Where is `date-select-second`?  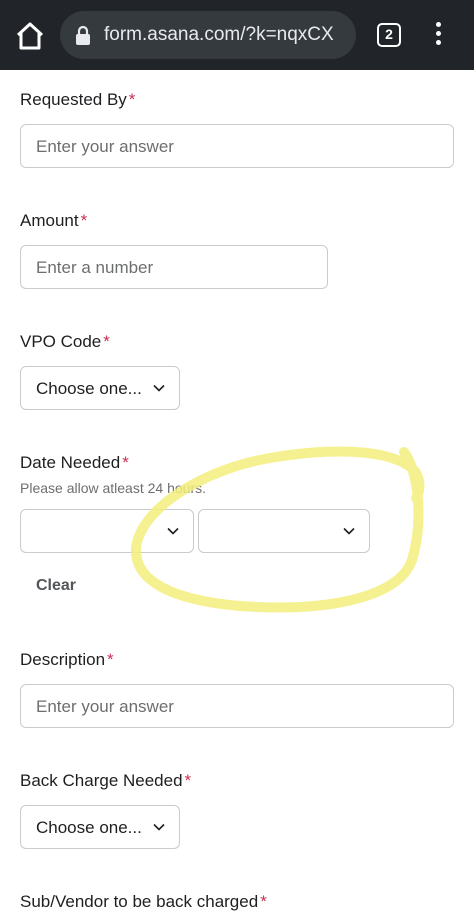
date-select-second is located at coordinates (284, 531).